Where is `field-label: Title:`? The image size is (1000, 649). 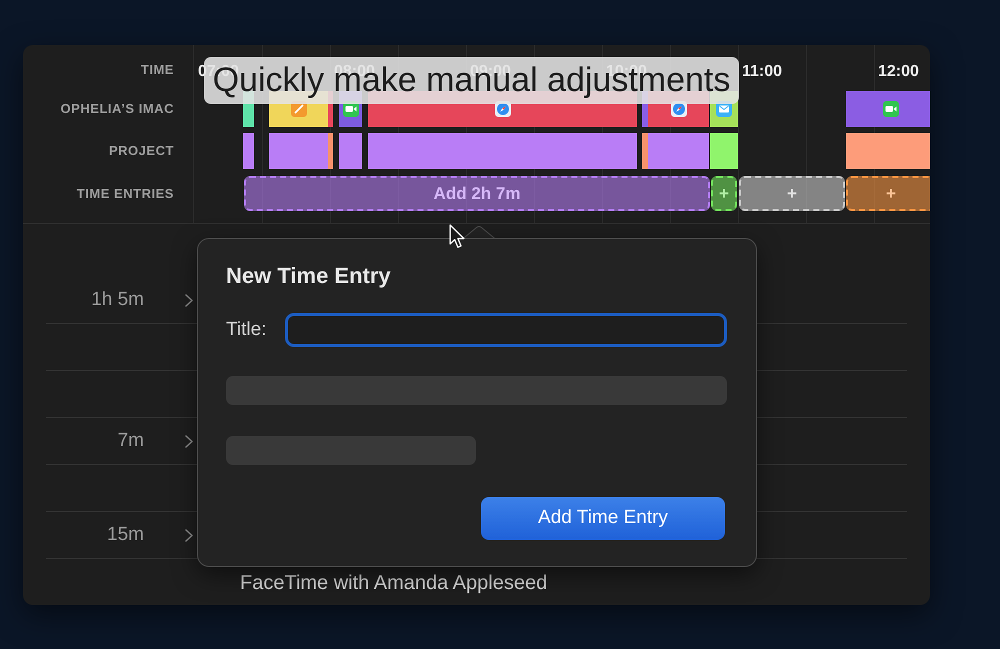
field-label: Title: is located at coordinates (247, 330).